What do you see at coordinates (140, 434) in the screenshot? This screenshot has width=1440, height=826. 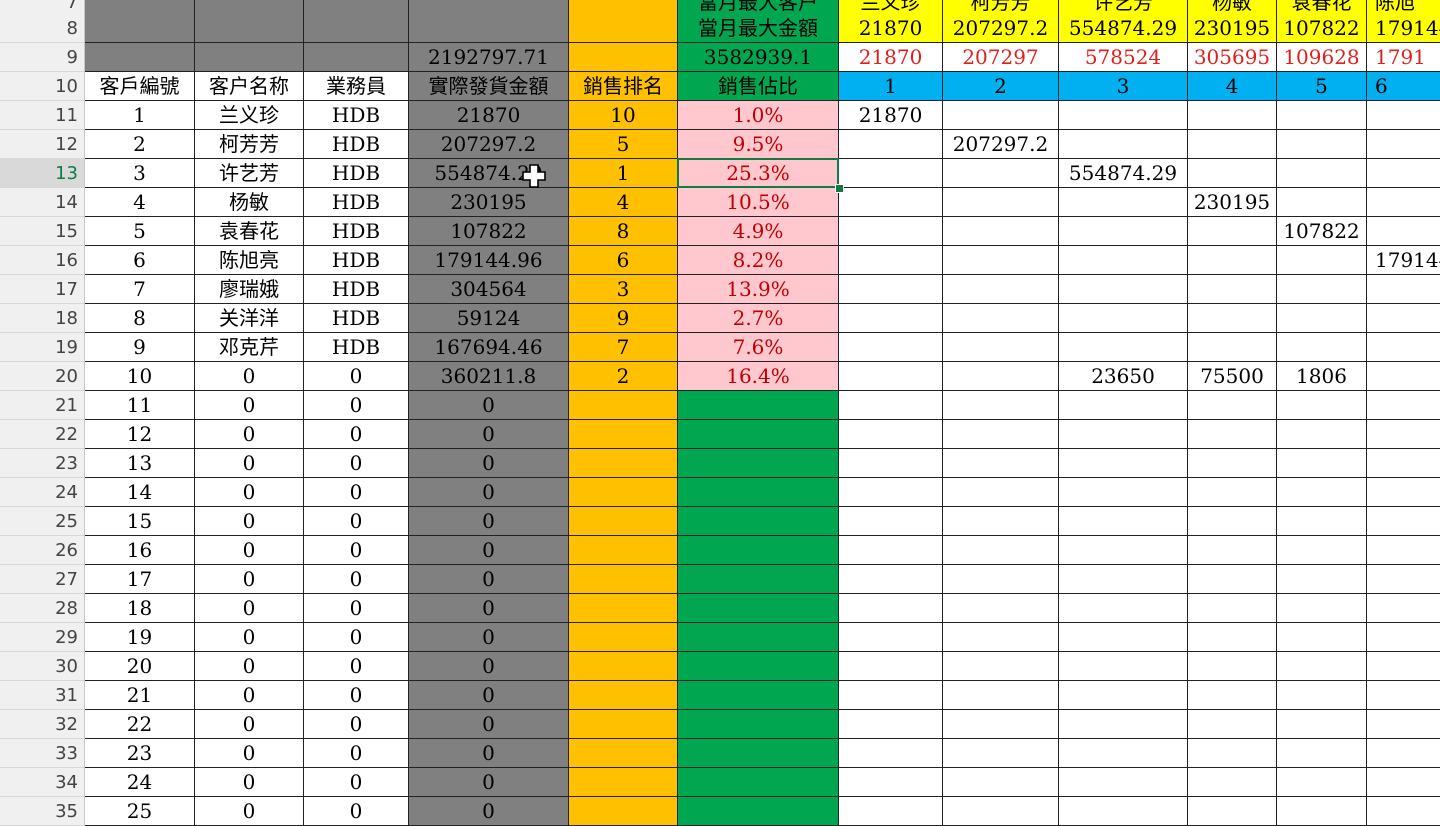 I see `cell-cust-id: 12` at bounding box center [140, 434].